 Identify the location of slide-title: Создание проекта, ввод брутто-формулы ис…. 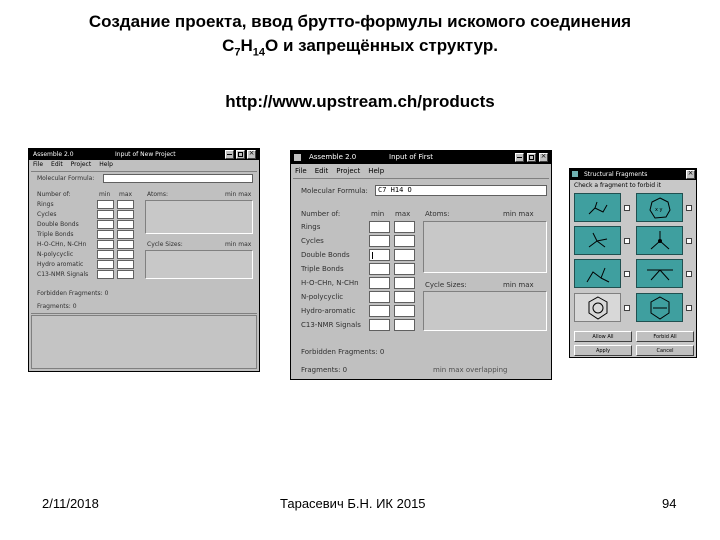
(360, 37).